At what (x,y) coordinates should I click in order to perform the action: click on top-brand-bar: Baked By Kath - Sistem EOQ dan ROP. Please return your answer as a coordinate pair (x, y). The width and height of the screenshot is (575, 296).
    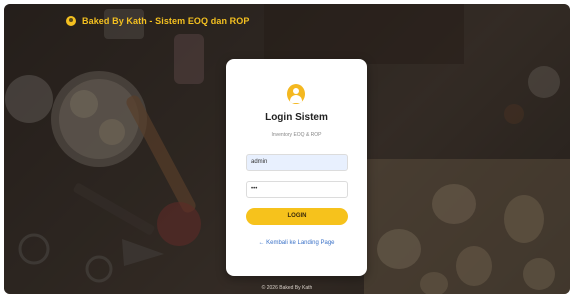
    Looking at the image, I should click on (157, 21).